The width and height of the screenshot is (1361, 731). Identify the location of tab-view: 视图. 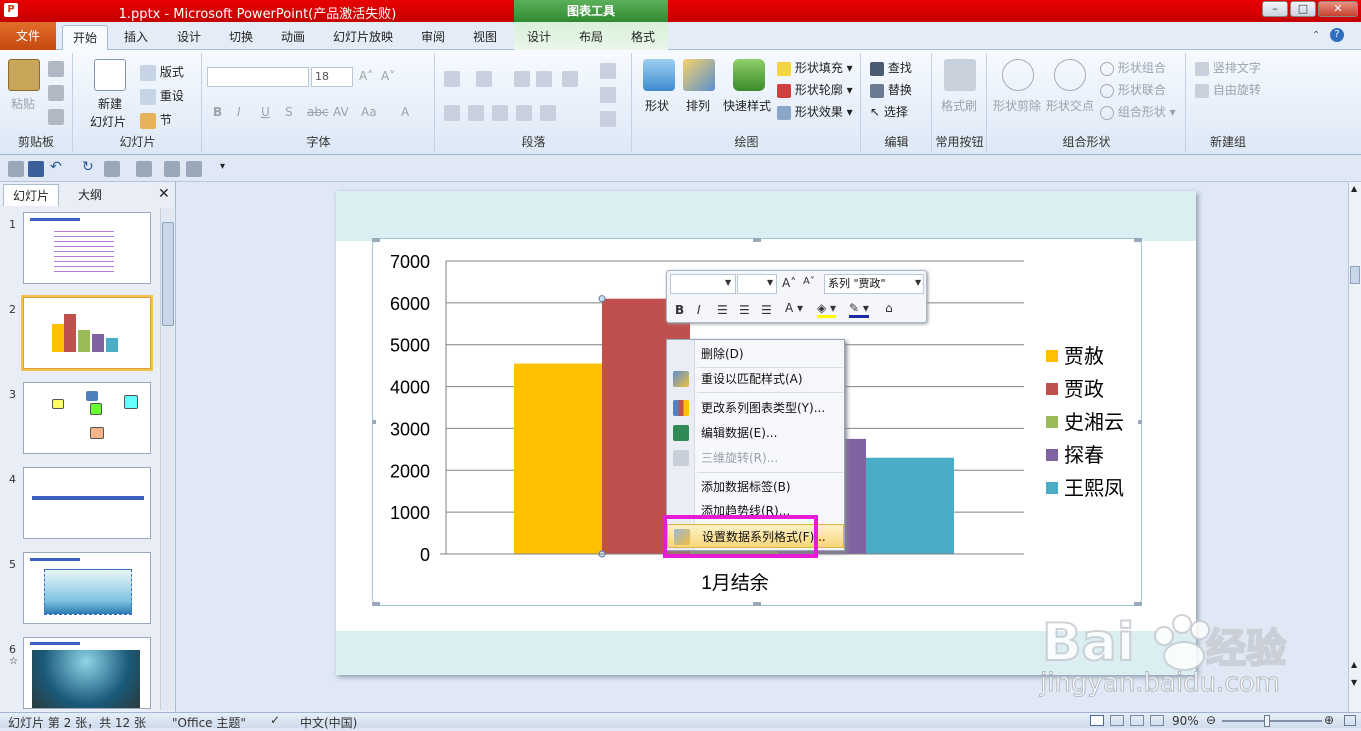
(485, 36).